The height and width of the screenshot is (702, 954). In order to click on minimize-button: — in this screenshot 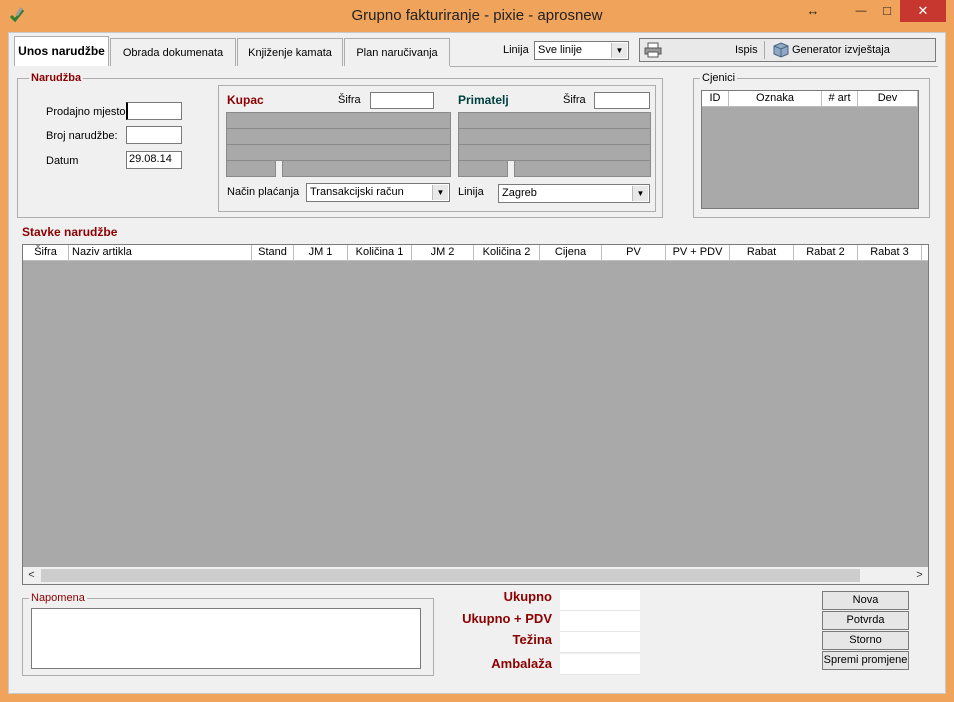, I will do `click(861, 11)`.